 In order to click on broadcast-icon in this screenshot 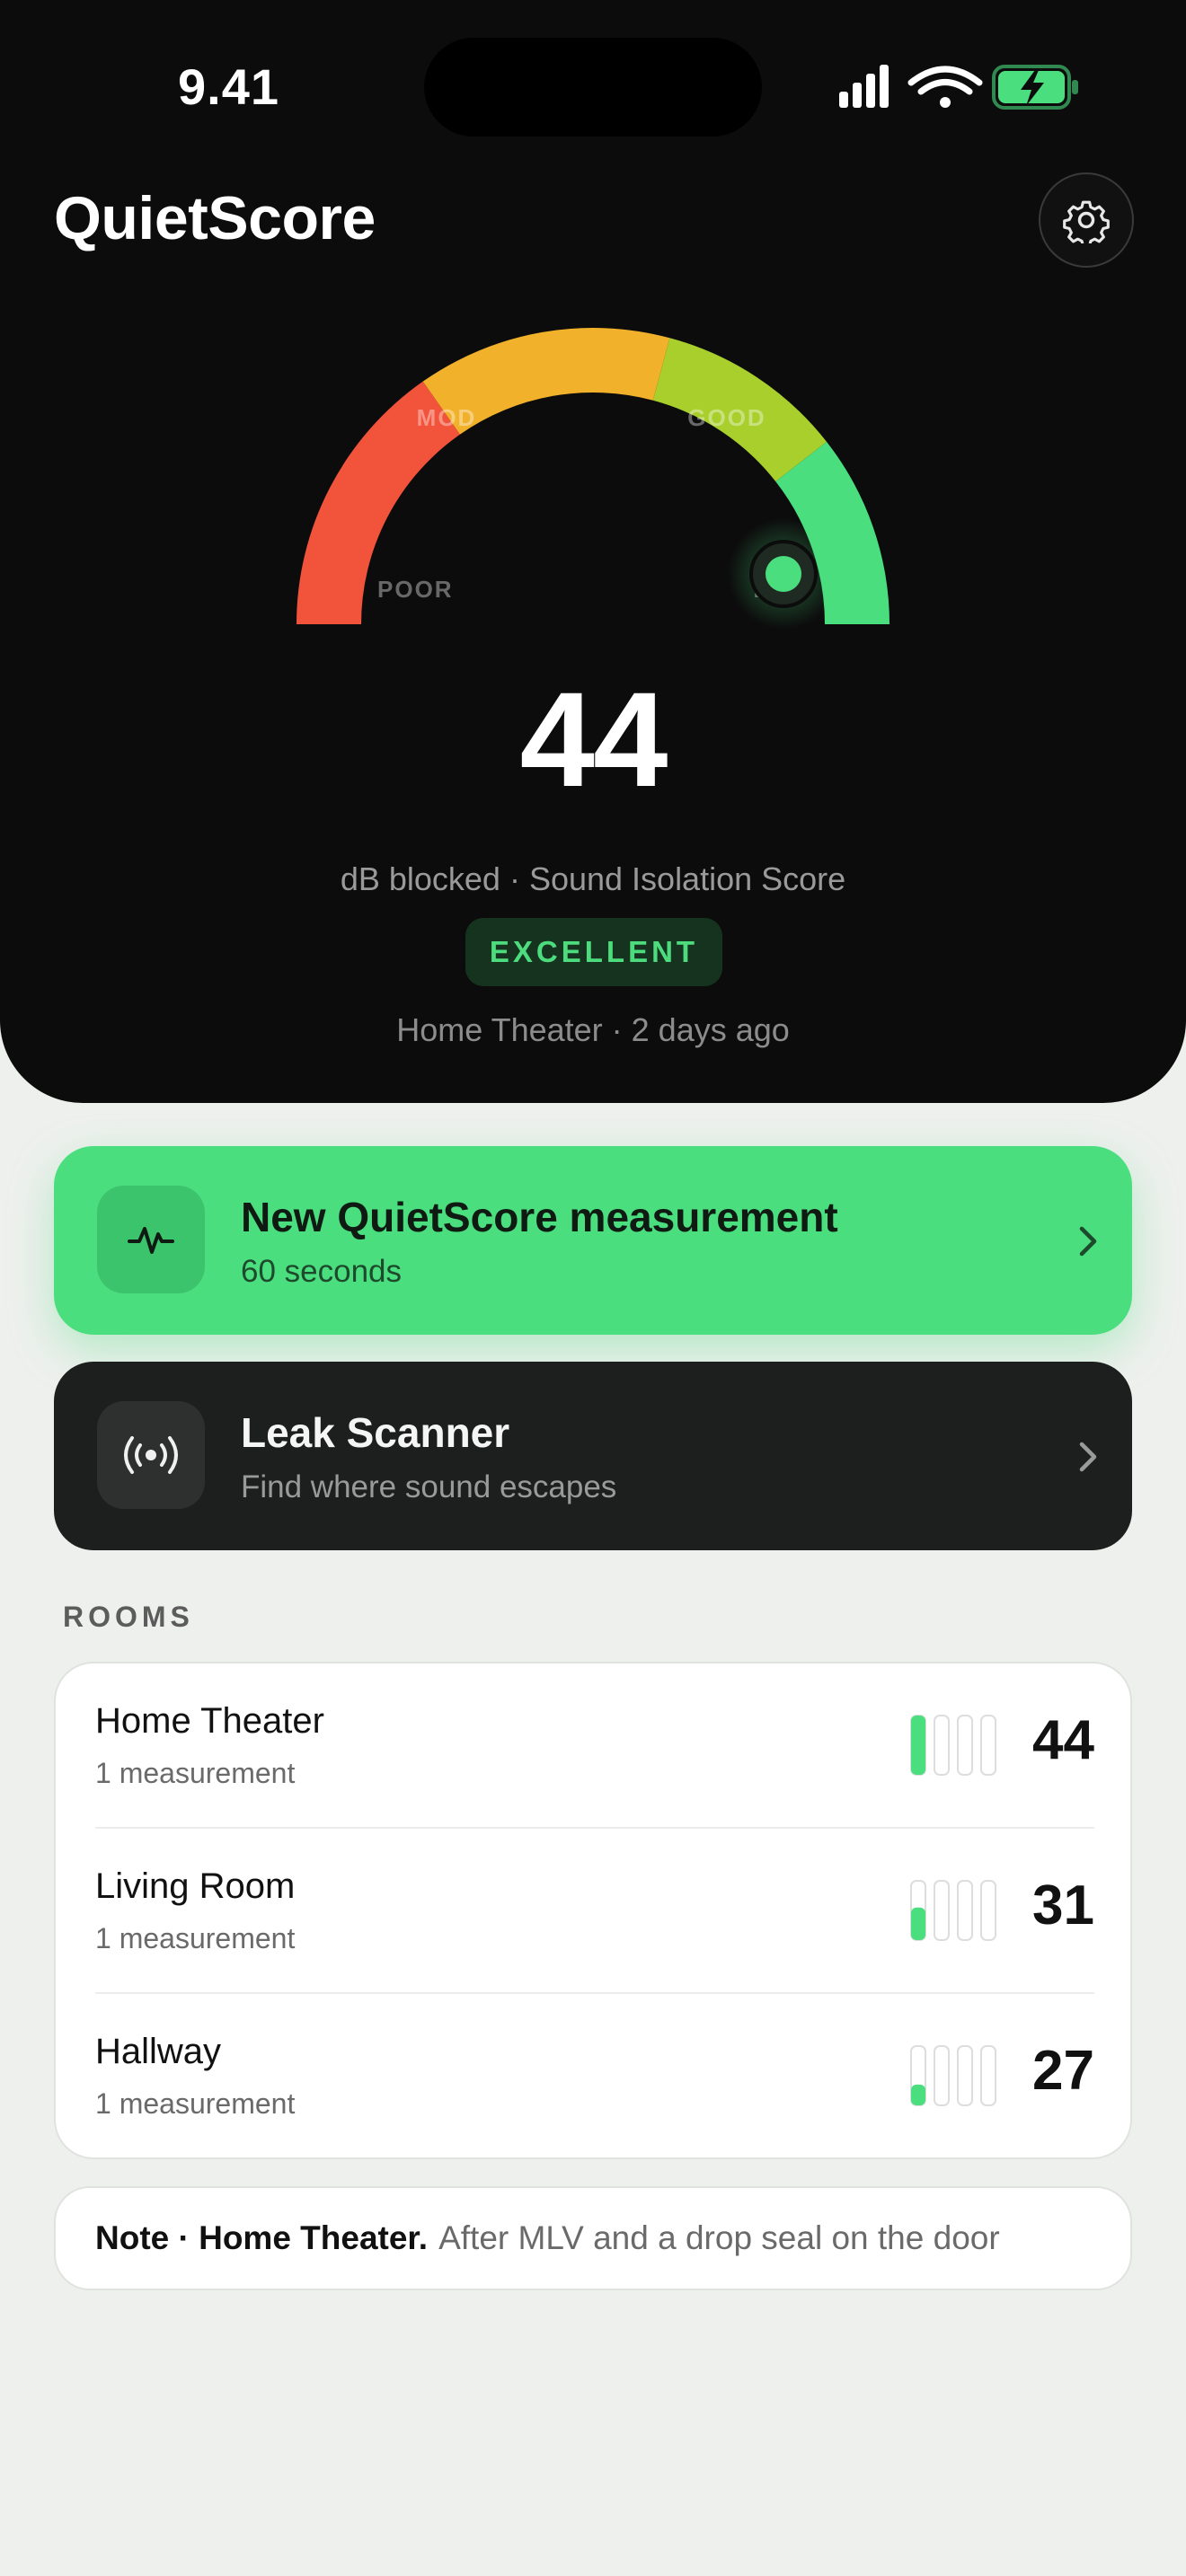, I will do `click(151, 1455)`.